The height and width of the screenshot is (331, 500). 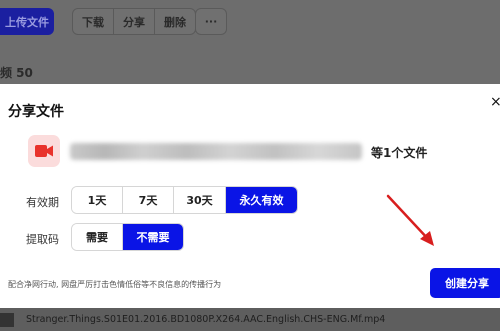 I want to click on background-toolbar: 上传文件 下载 分享 删除 ···, so click(x=250, y=24).